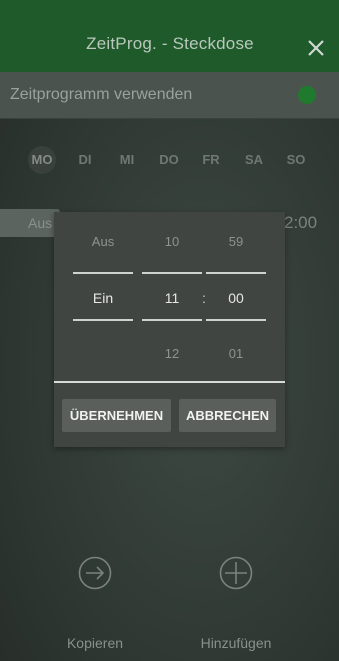  I want to click on weekday-selector: MO DI MI DO FR SA SO, so click(178, 160).